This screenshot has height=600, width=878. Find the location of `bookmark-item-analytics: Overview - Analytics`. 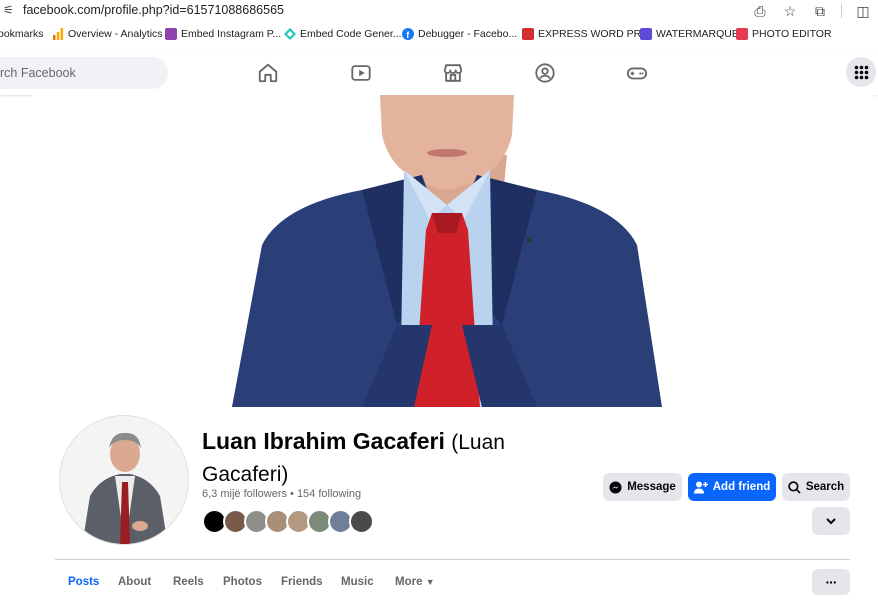

bookmark-item-analytics: Overview - Analytics is located at coordinates (107, 34).